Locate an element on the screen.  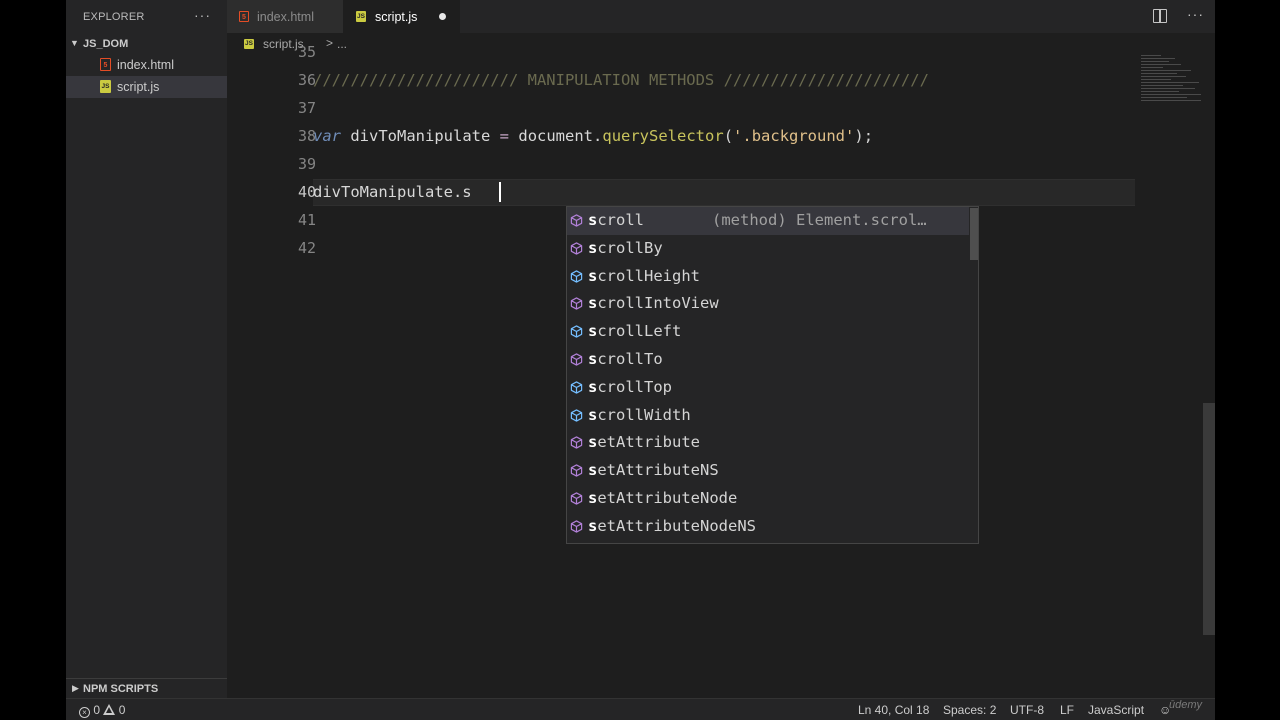
suggestion-label: scrollTop is located at coordinates (630, 387).